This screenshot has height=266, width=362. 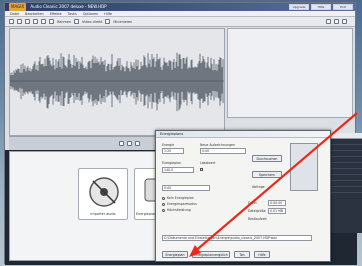 What do you see at coordinates (321, 7) in the screenshot?
I see `help-button: Hilfe` at bounding box center [321, 7].